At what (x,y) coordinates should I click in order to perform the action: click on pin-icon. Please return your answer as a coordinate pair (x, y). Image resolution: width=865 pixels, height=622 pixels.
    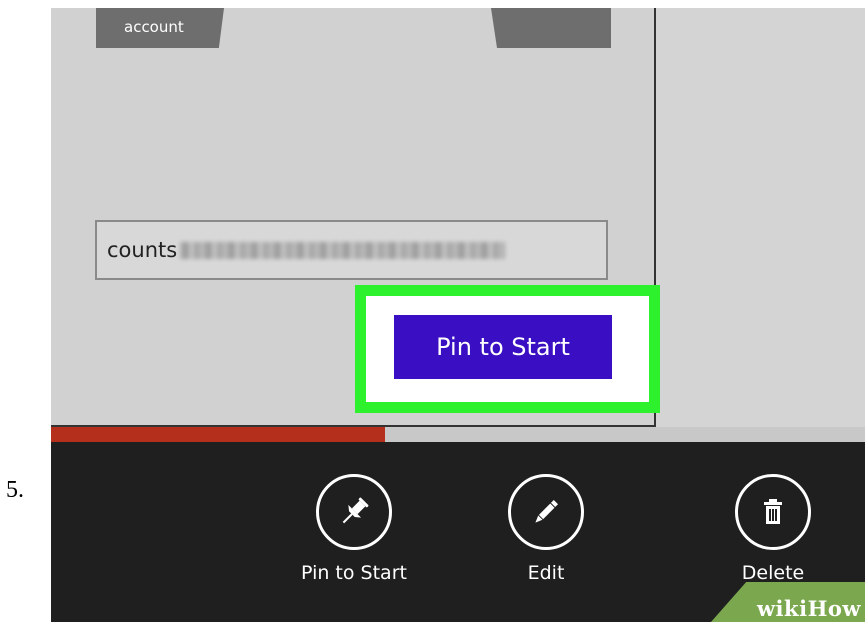
    Looking at the image, I should click on (354, 512).